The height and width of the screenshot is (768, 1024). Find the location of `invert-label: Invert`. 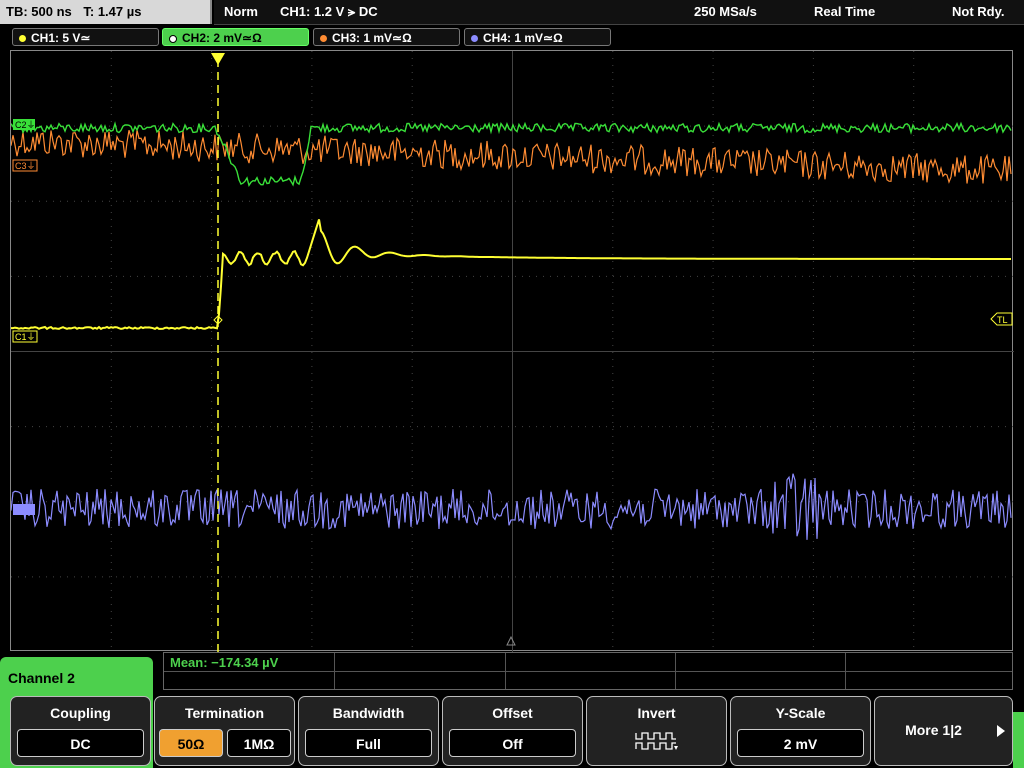

invert-label: Invert is located at coordinates (656, 713).